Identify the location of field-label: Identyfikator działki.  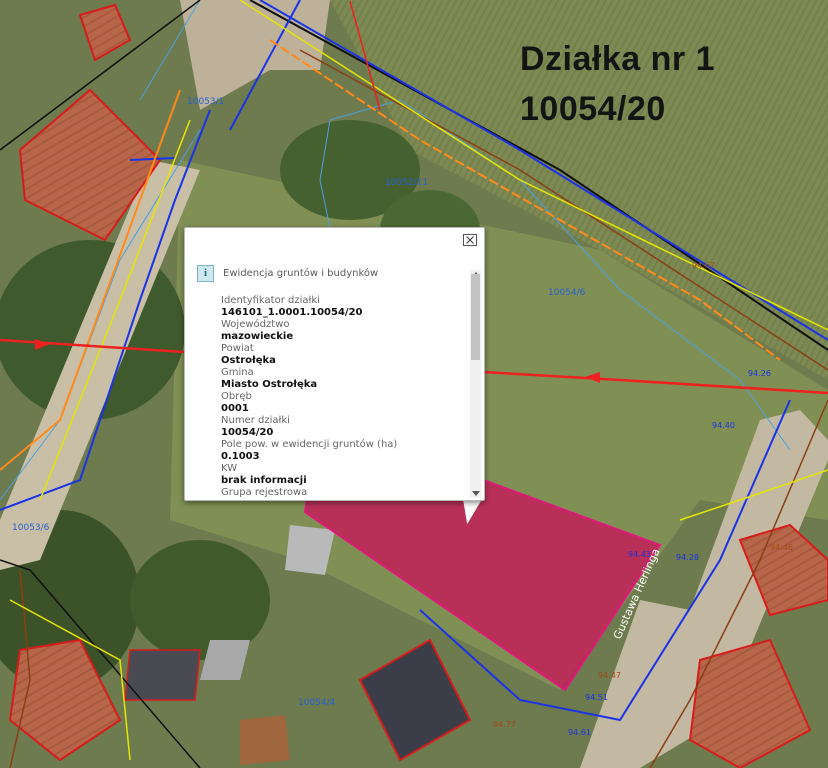
(270, 300).